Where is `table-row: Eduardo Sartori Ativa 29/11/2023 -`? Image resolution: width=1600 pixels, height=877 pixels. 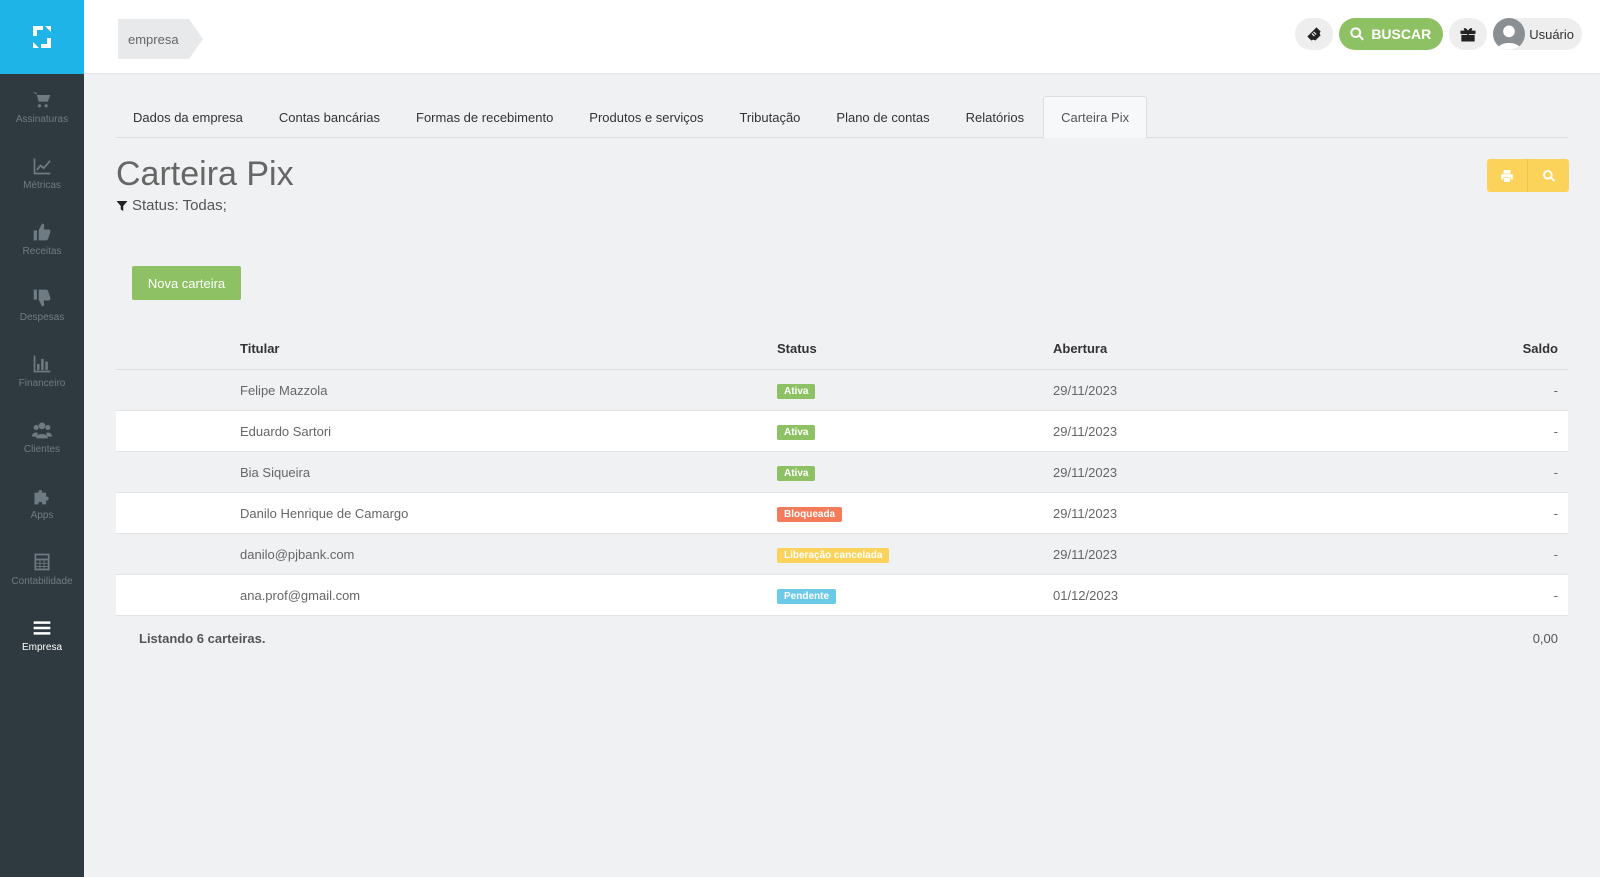
table-row: Eduardo Sartori Ativa 29/11/2023 - is located at coordinates (842, 431).